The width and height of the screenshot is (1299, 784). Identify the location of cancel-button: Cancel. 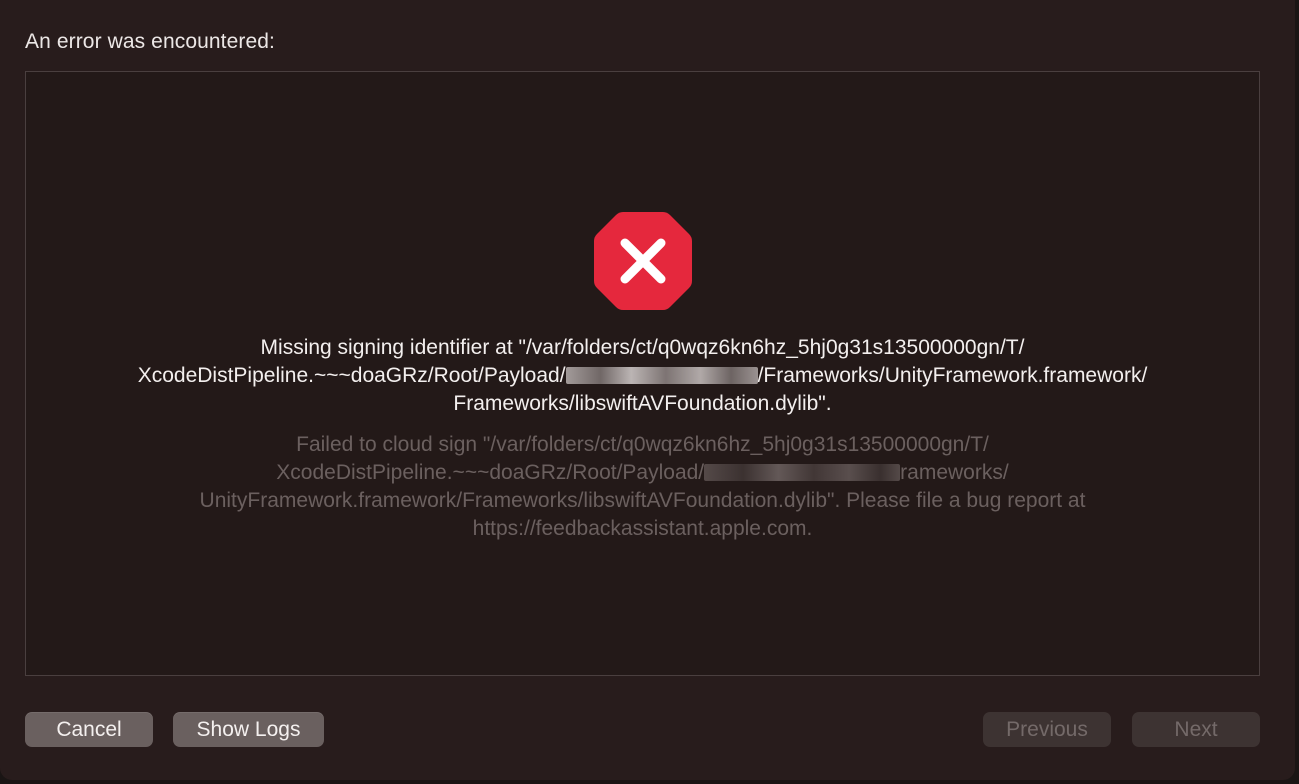
(89, 729).